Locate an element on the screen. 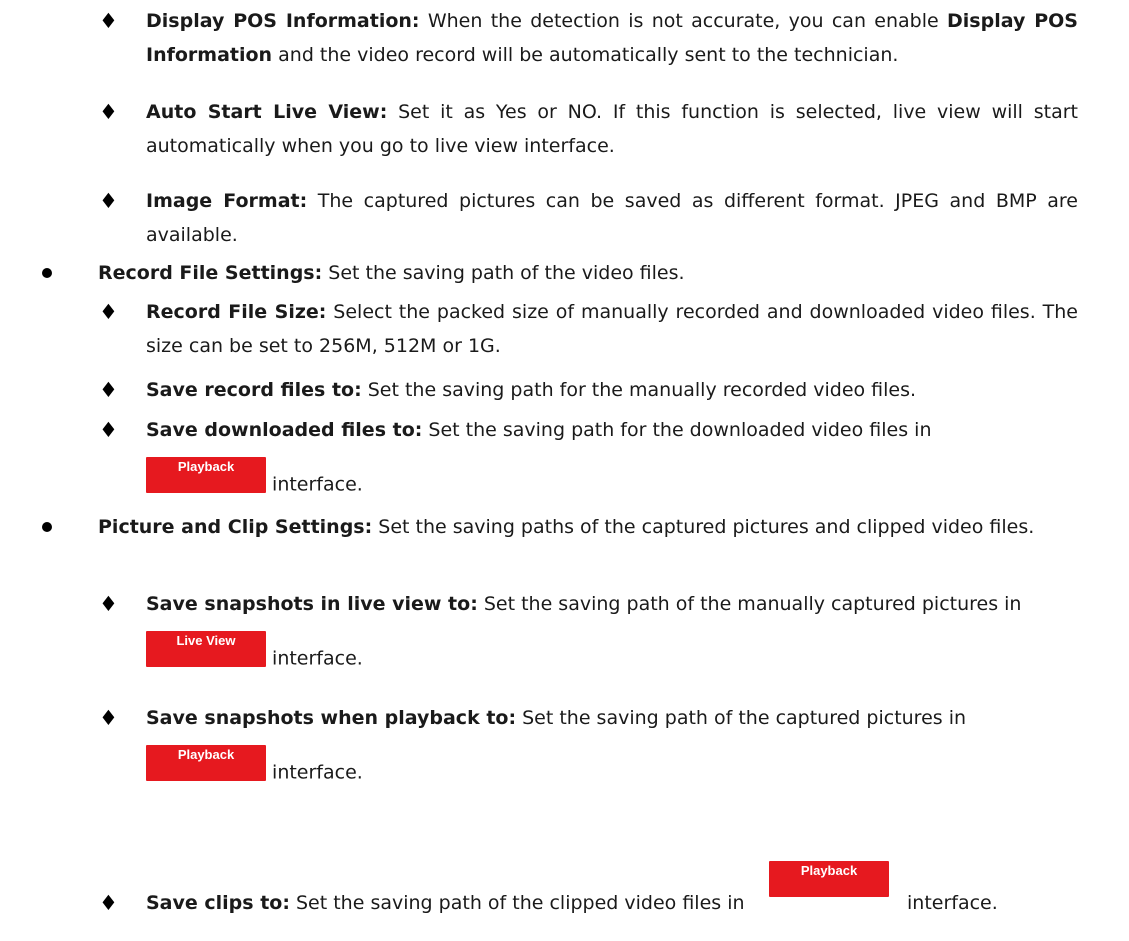  term-label: Record File Settings: is located at coordinates (210, 273).